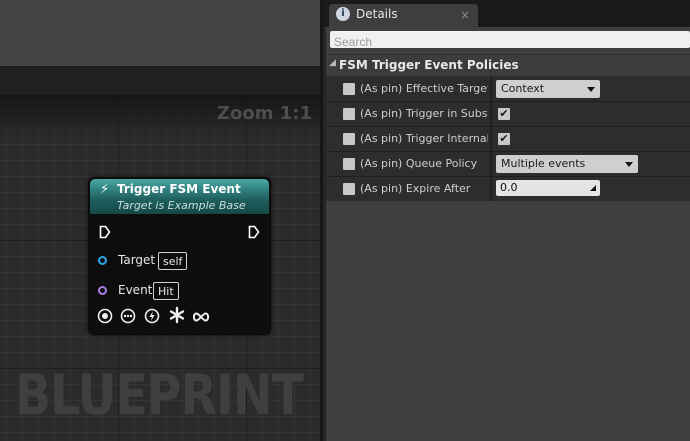  I want to click on number-value: 0.0, so click(509, 187).